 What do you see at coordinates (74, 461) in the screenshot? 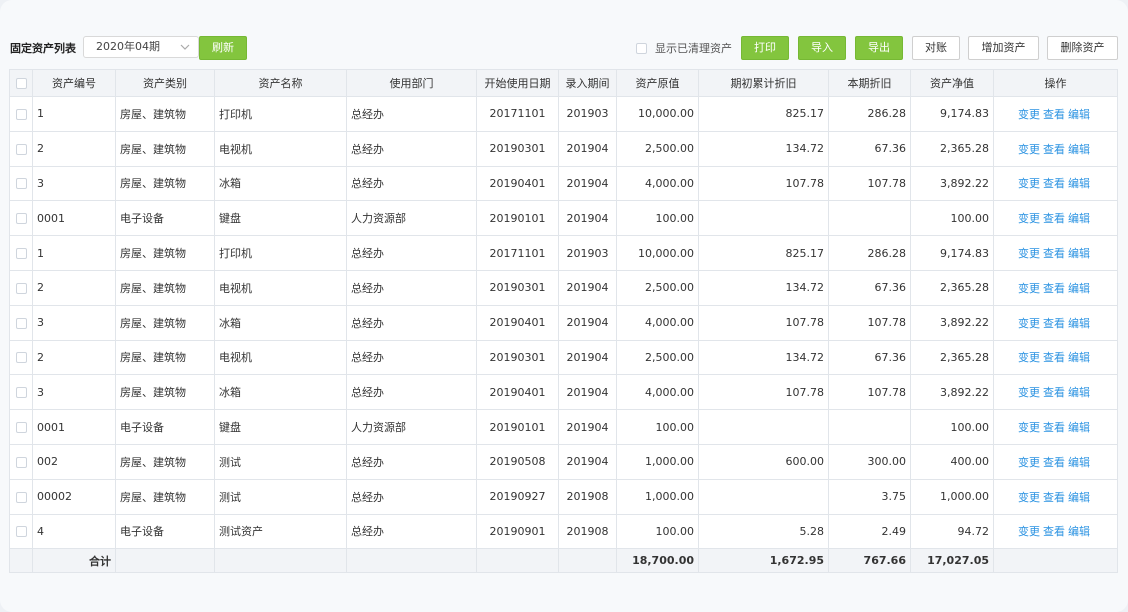
I see `asset-code-link: 002` at bounding box center [74, 461].